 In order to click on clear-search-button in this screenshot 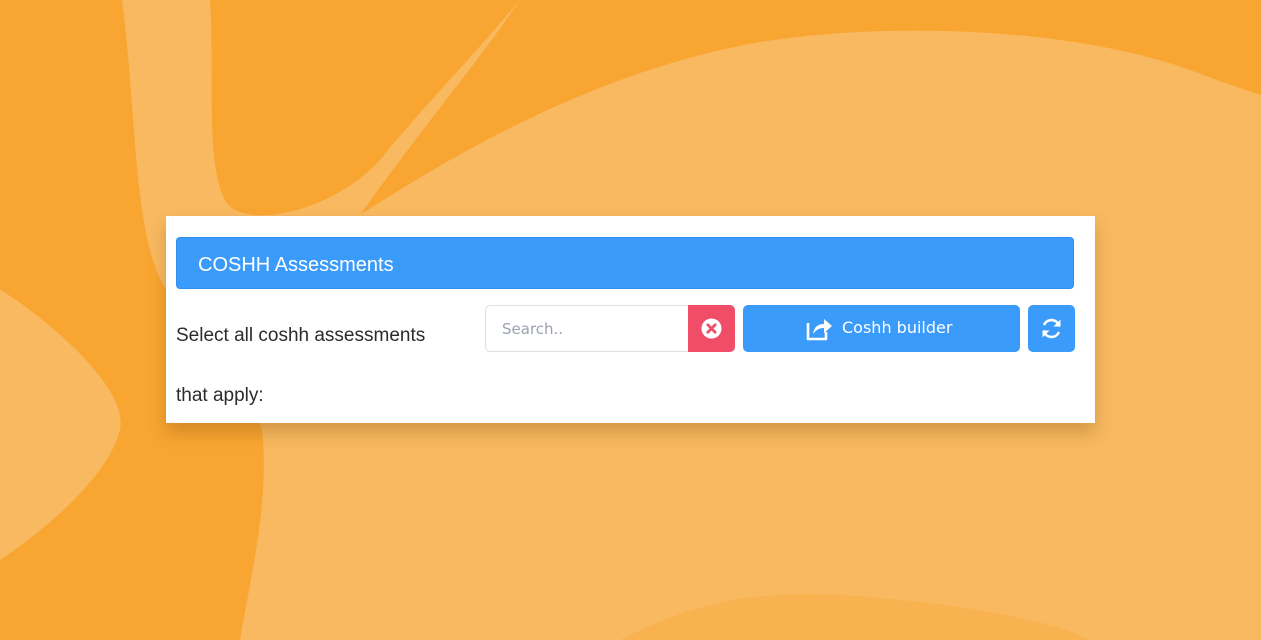, I will do `click(711, 328)`.